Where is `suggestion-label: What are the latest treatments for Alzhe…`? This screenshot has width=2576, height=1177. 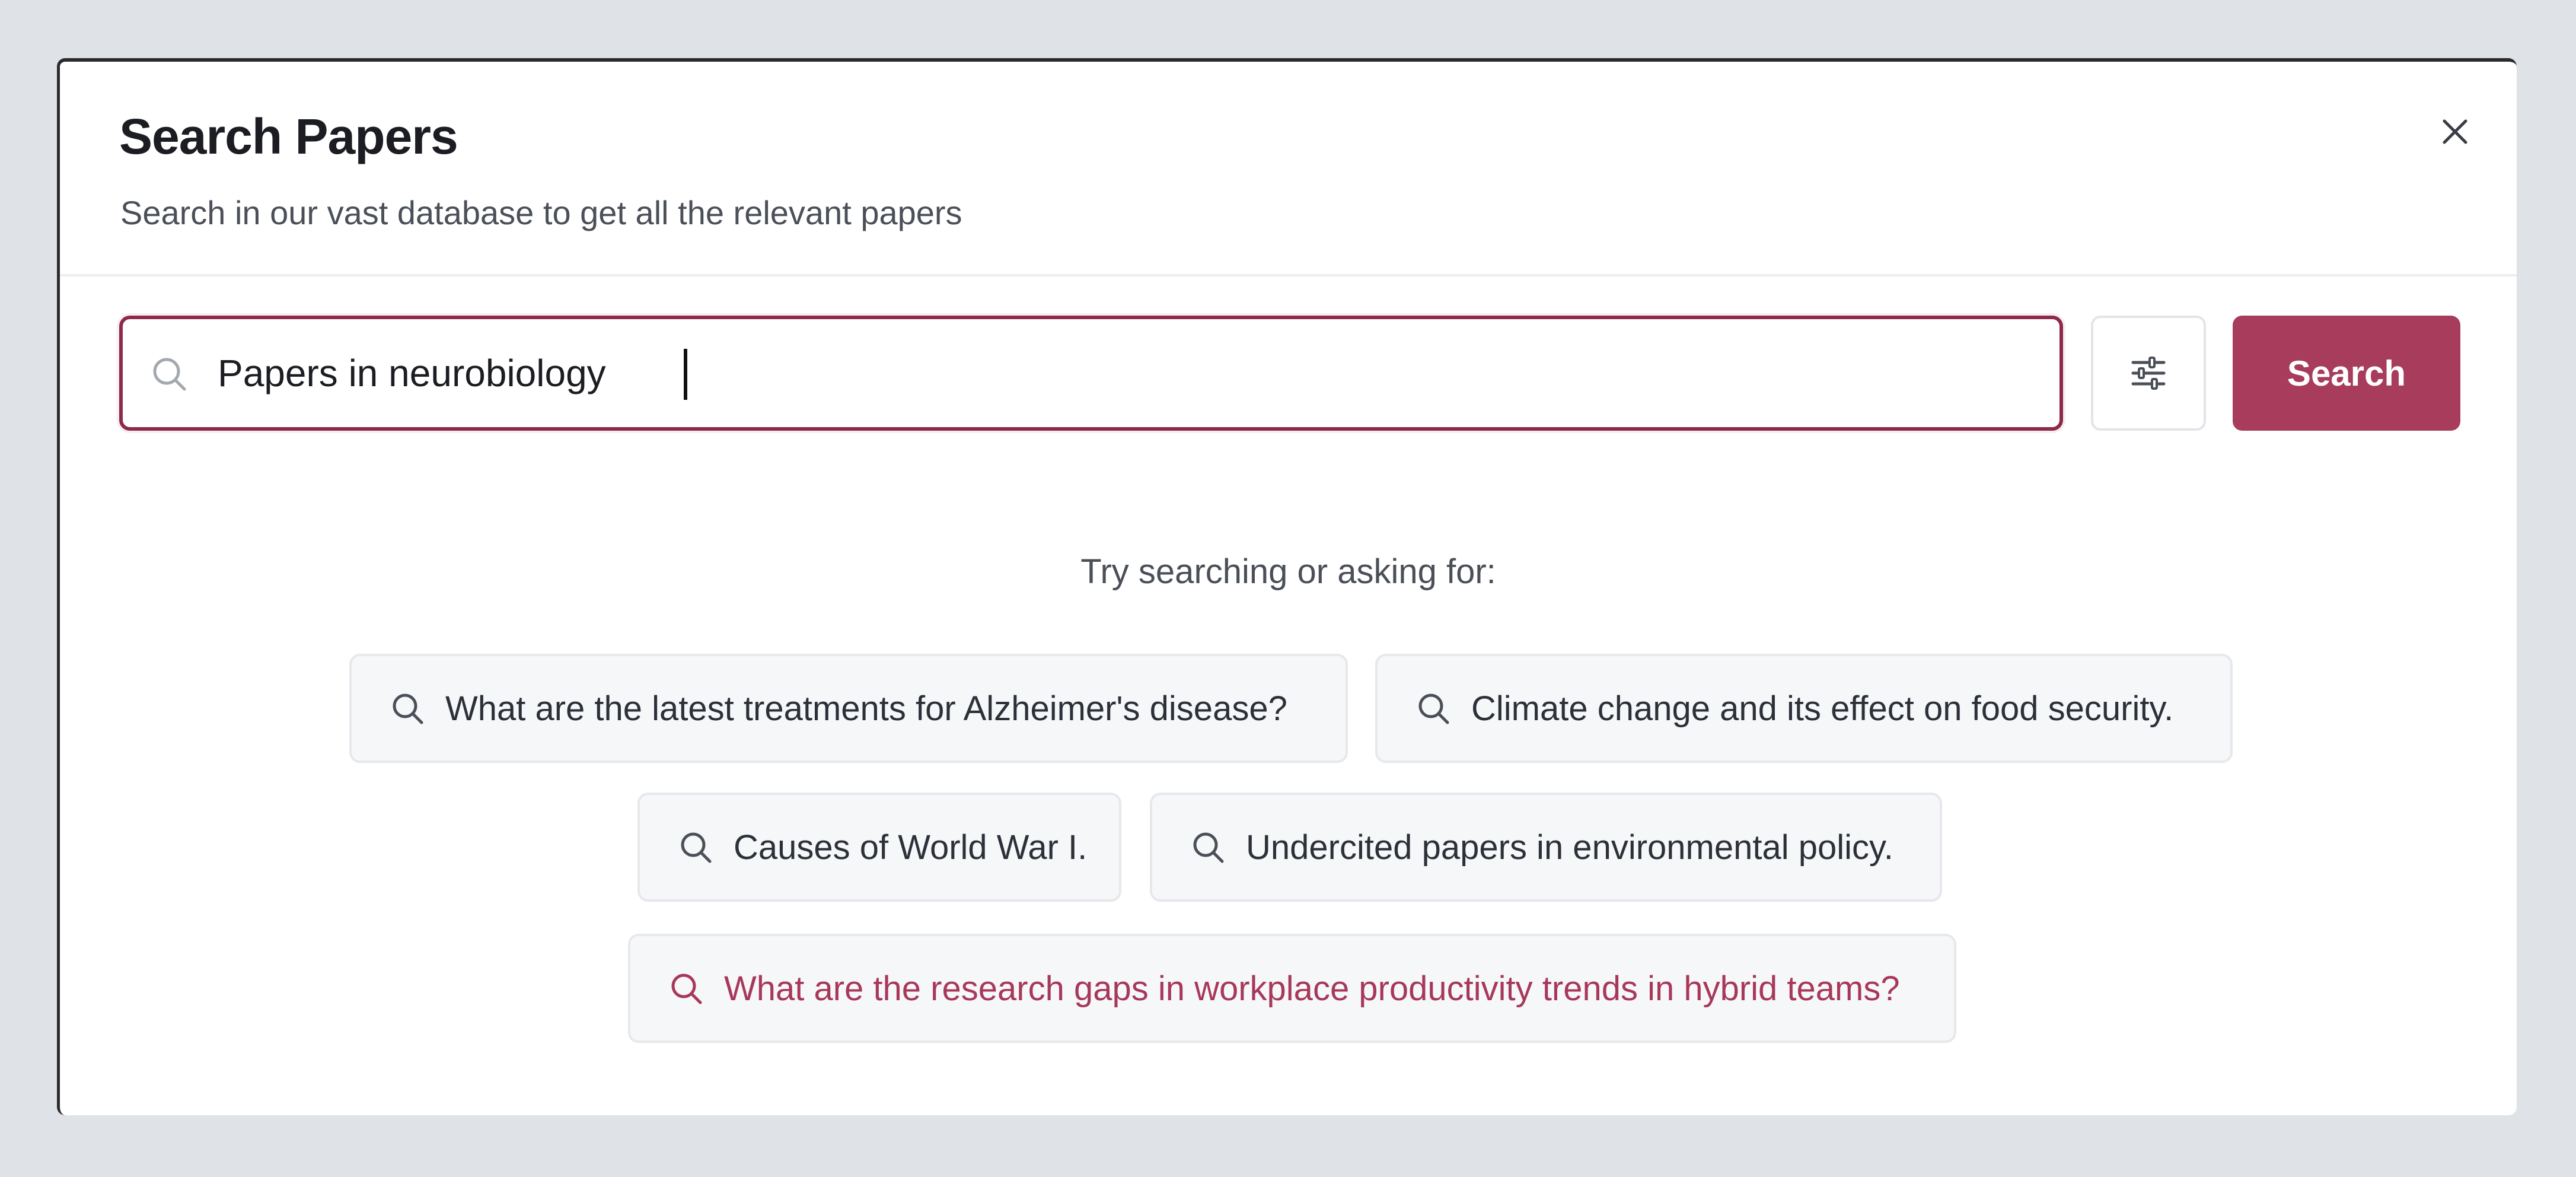
suggestion-label: What are the latest treatments for Alzhe… is located at coordinates (866, 709).